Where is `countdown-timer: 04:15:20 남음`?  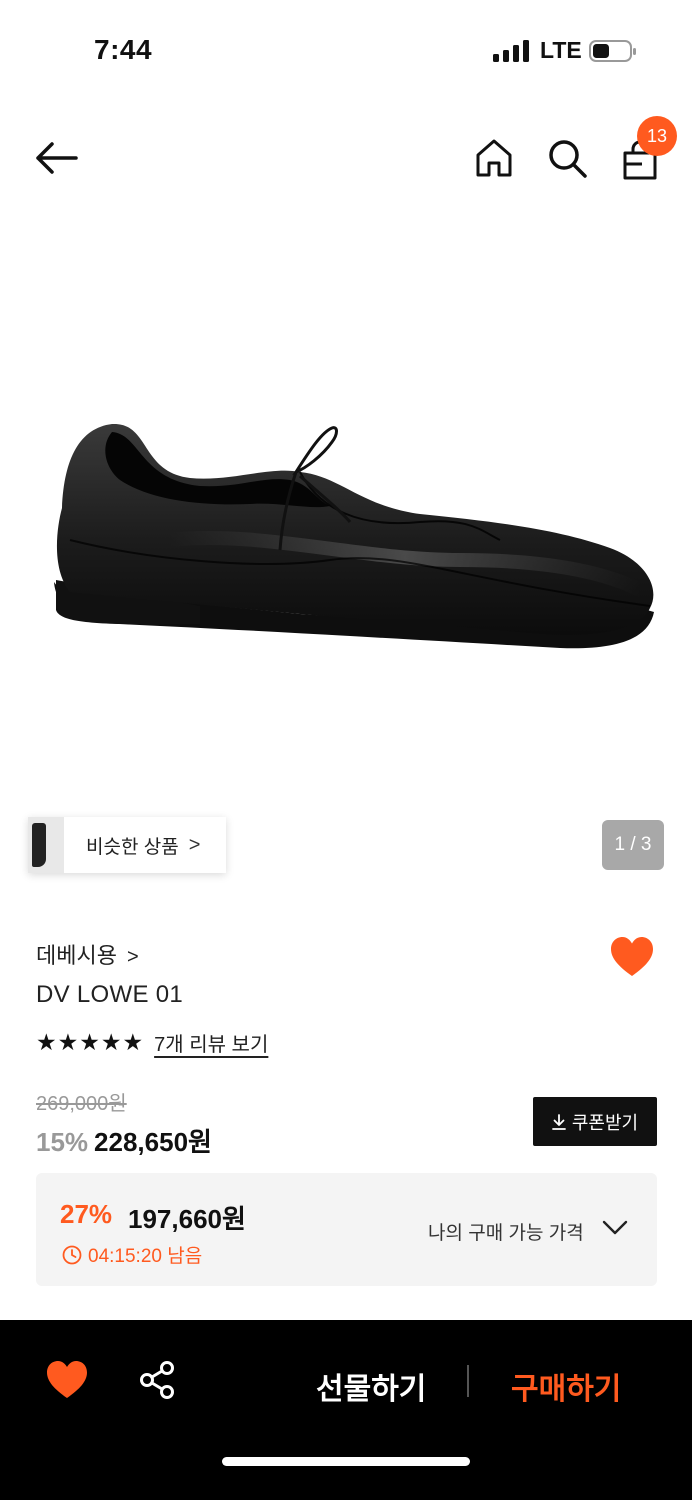
countdown-timer: 04:15:20 남음 is located at coordinates (132, 1254).